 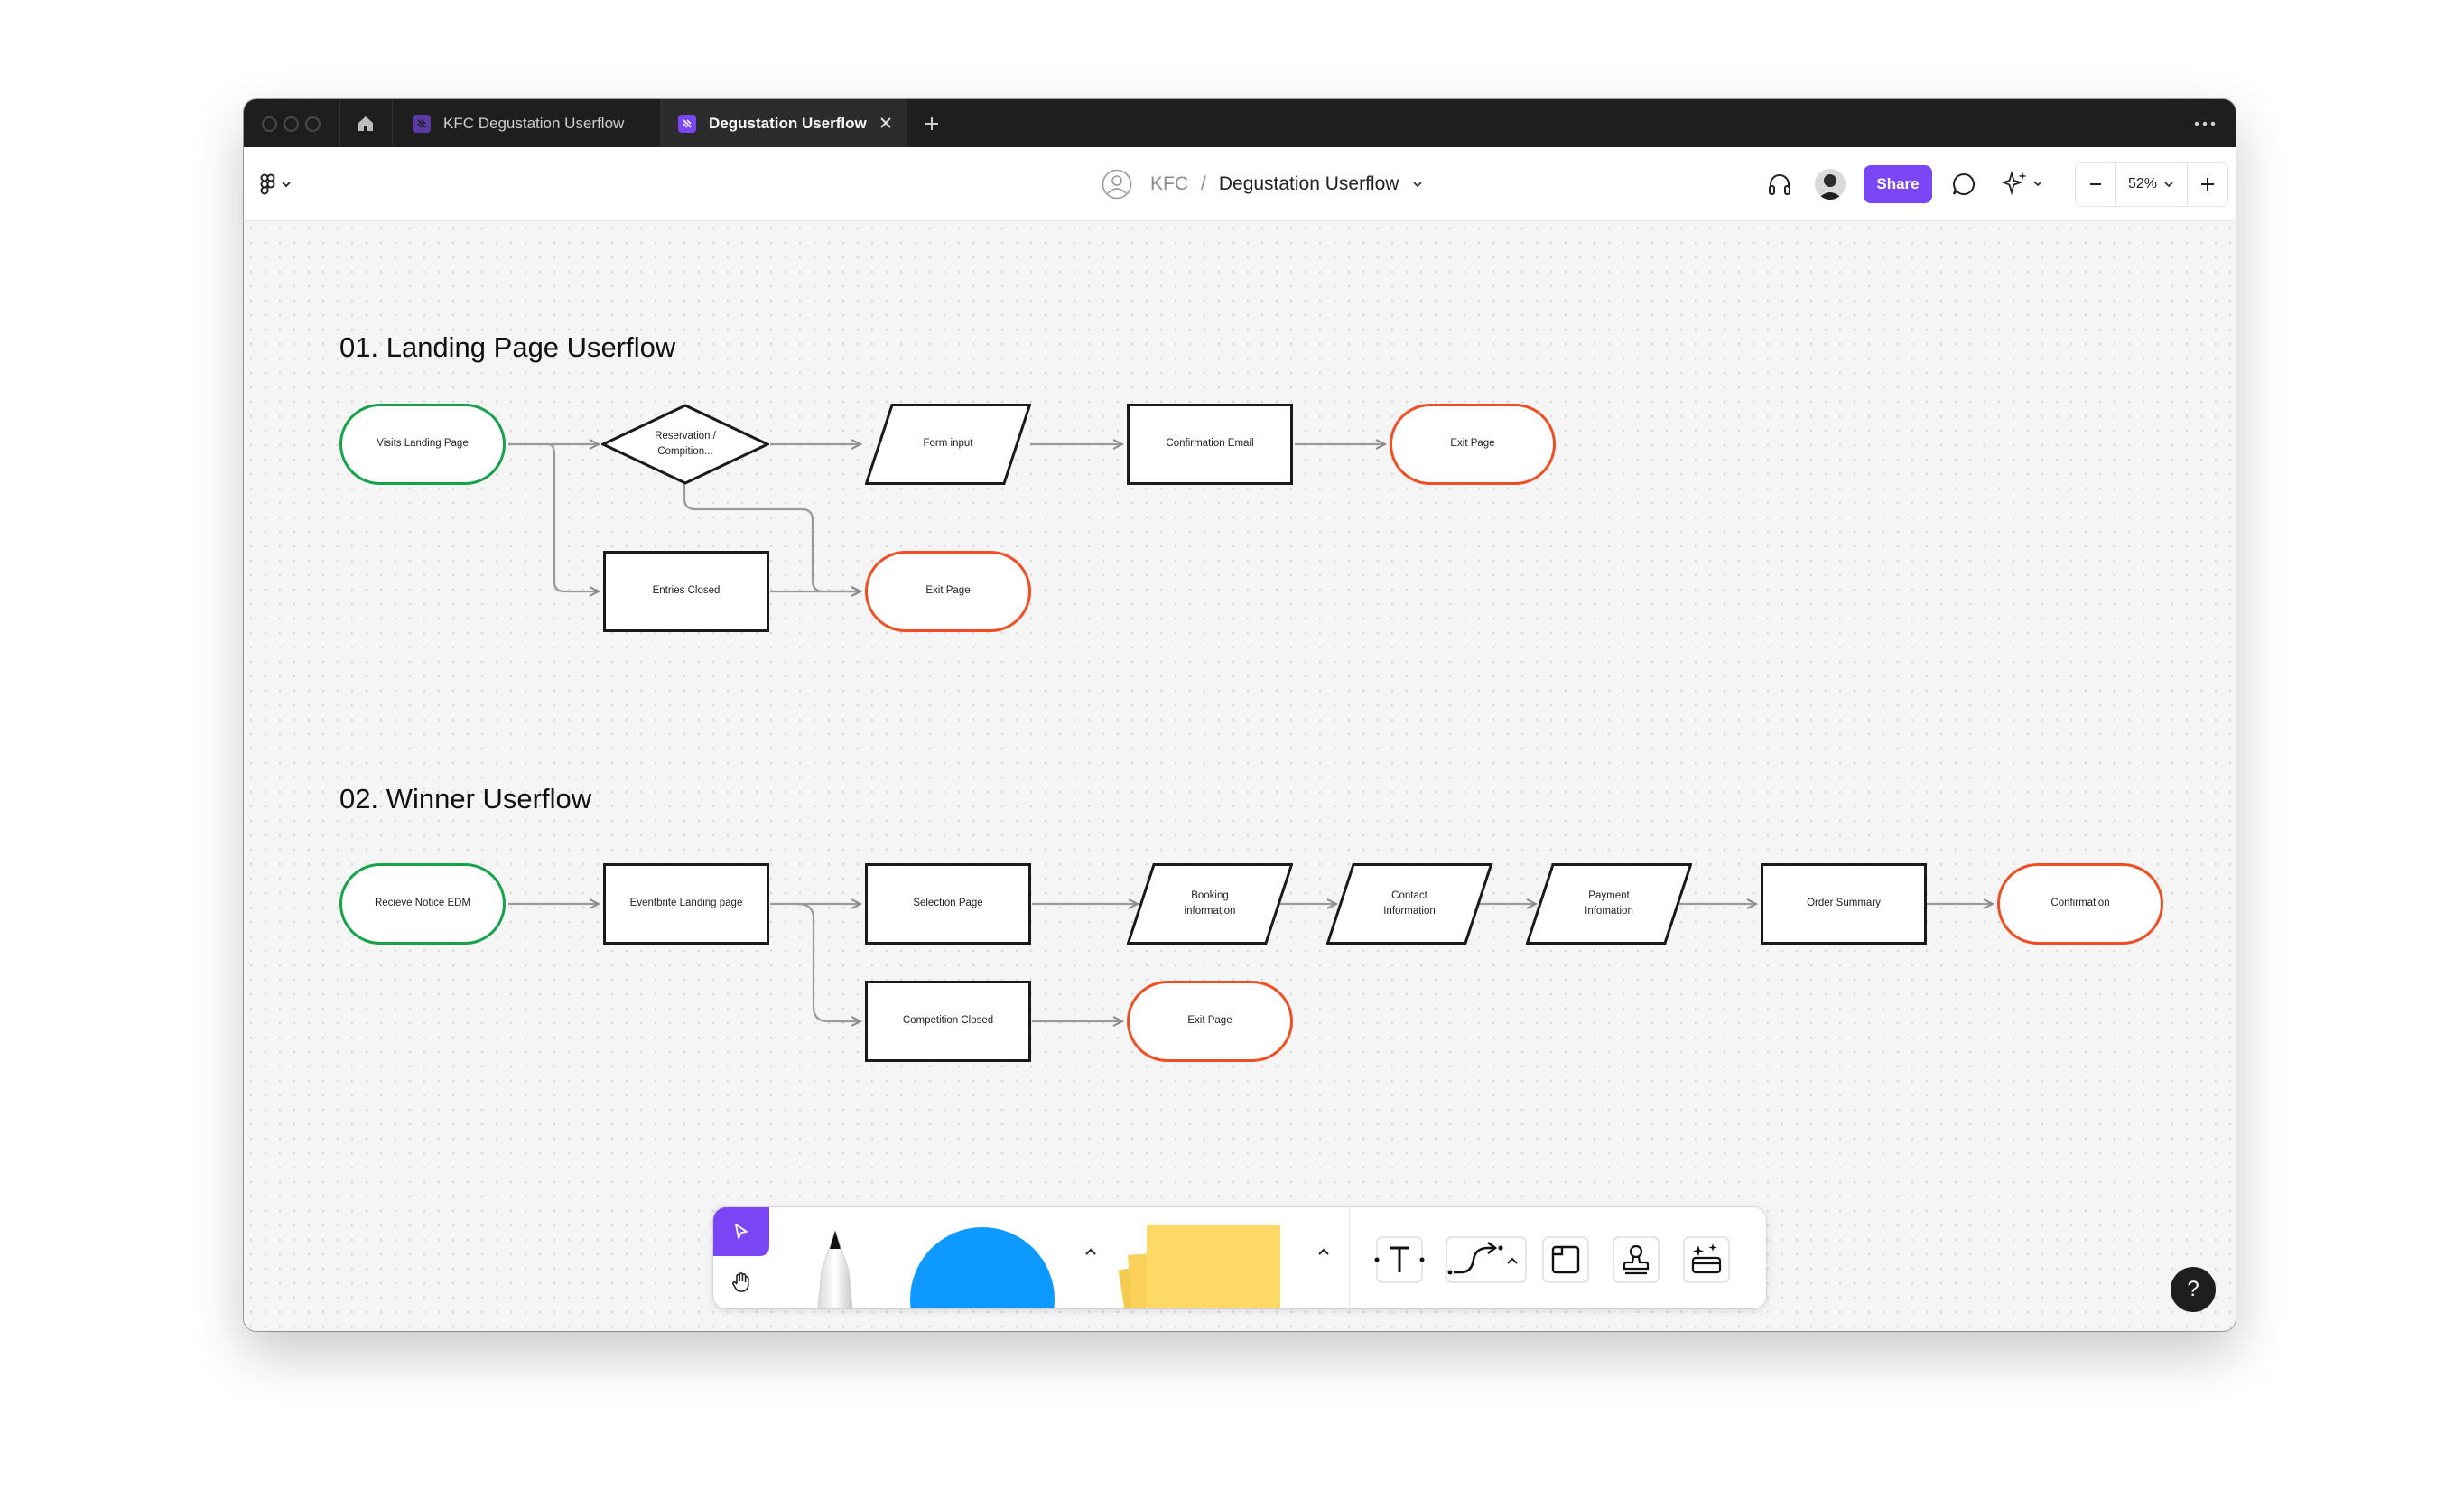 I want to click on tab-label: Degustation Userflow, so click(x=788, y=123).